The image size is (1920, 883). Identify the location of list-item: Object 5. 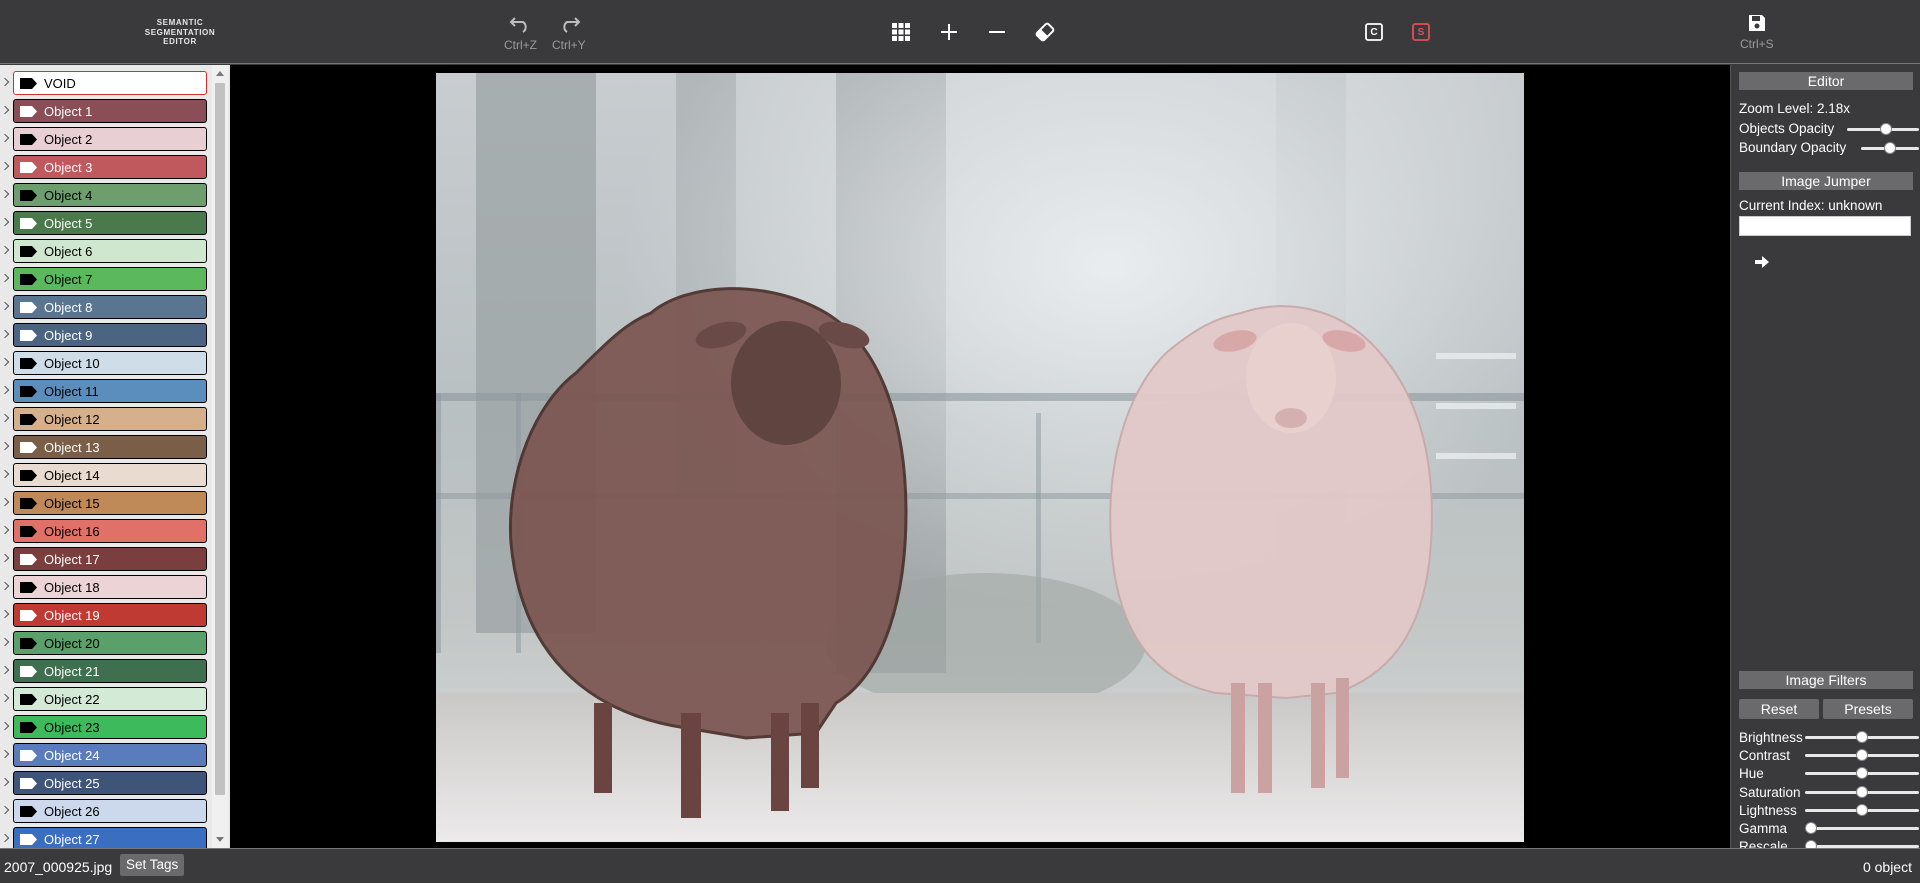
(106, 224).